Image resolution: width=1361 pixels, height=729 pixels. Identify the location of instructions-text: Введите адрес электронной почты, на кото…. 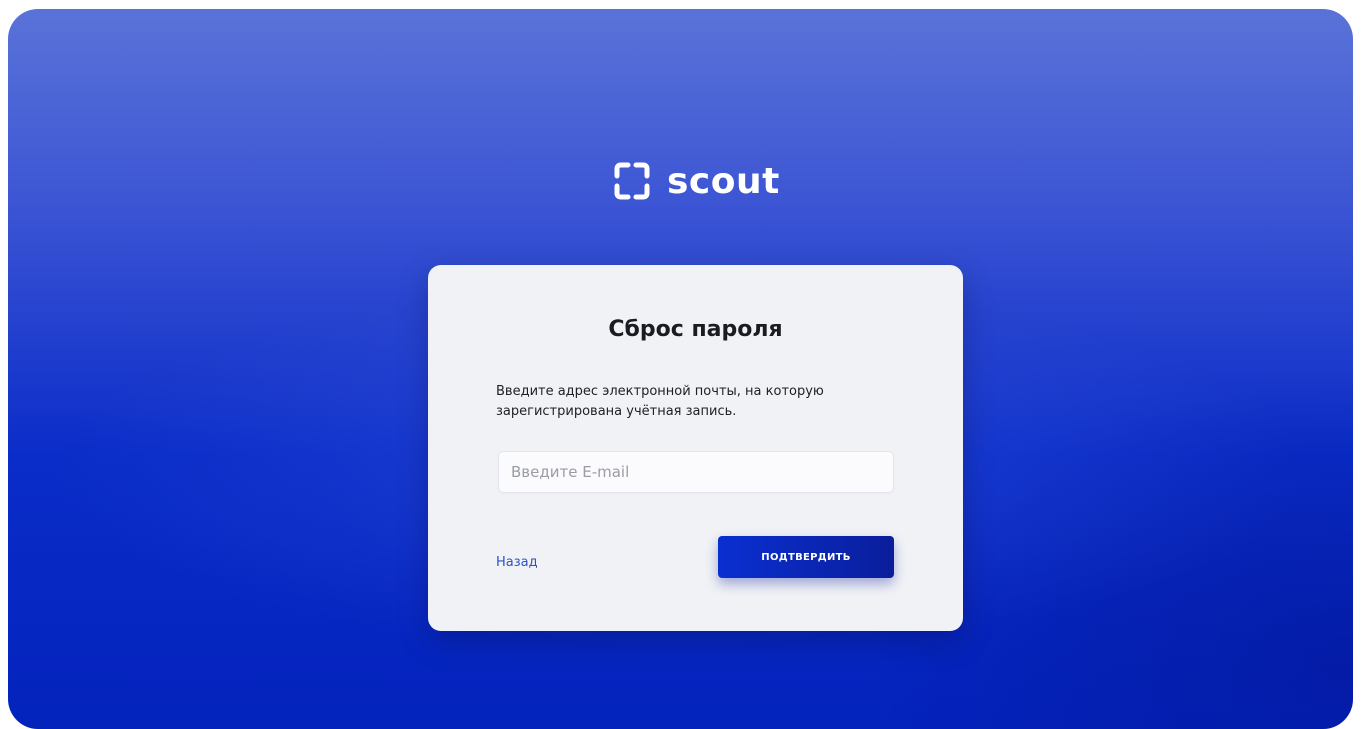
(660, 401).